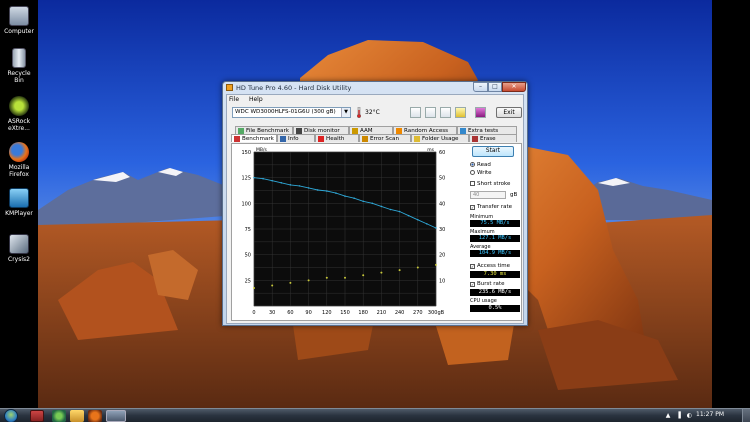 This screenshot has height=422, width=750. I want to click on read-radio, so click(472, 164).